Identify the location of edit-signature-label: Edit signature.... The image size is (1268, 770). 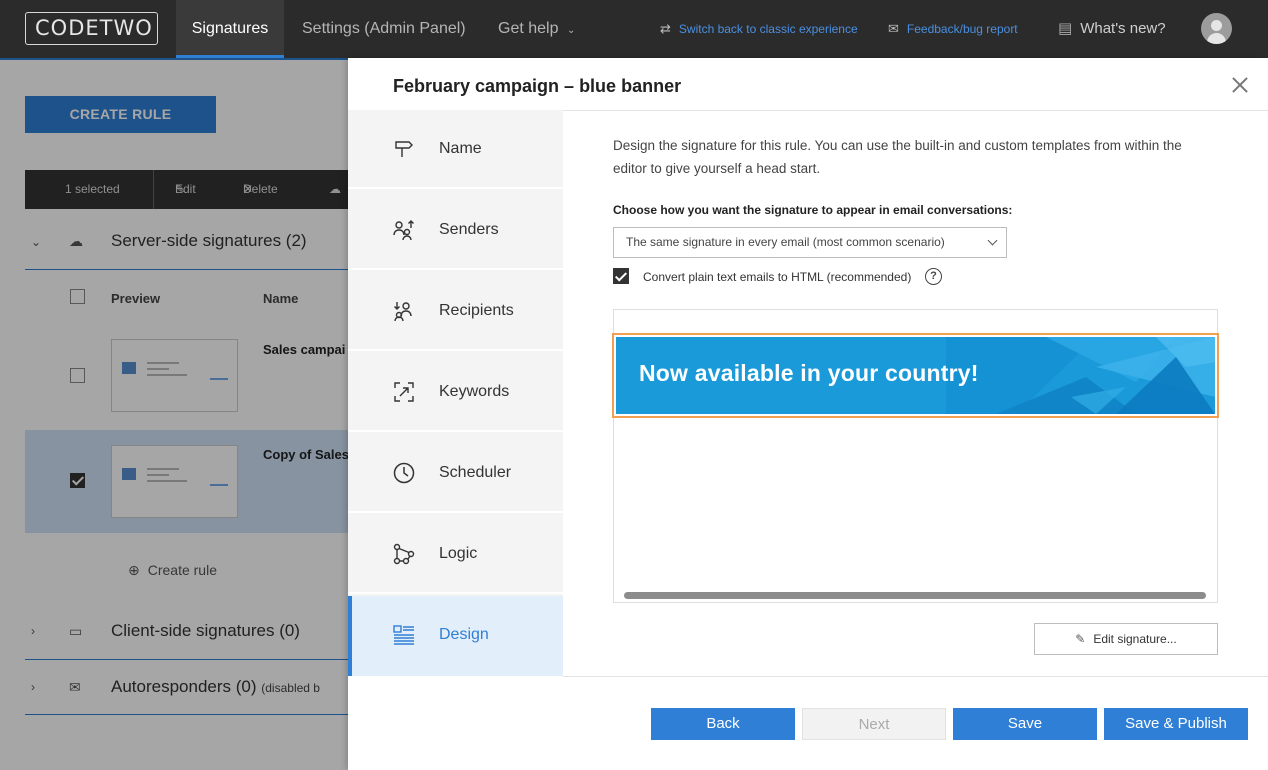
(1135, 639).